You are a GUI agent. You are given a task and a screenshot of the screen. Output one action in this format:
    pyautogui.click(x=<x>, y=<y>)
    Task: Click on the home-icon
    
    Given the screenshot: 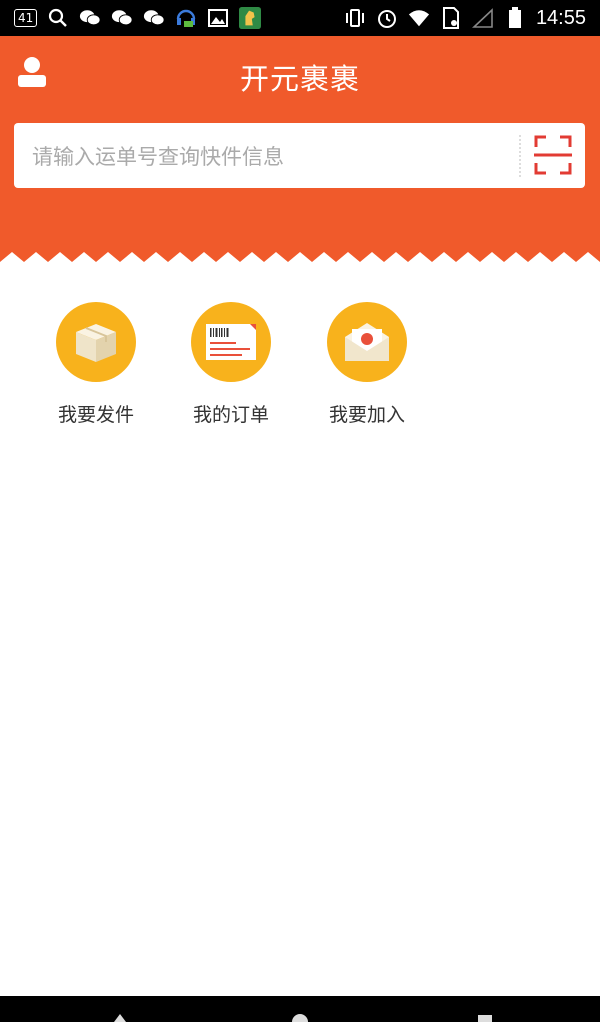 What is the action you would take?
    pyautogui.click(x=300, y=1018)
    